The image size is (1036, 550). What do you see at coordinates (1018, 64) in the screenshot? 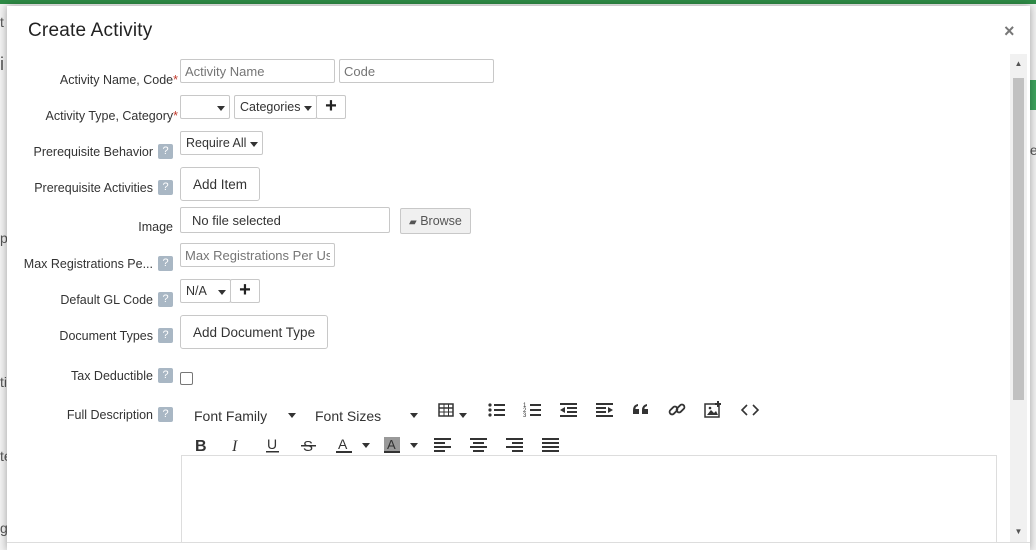
I see `scroll-up-icon: ▲` at bounding box center [1018, 64].